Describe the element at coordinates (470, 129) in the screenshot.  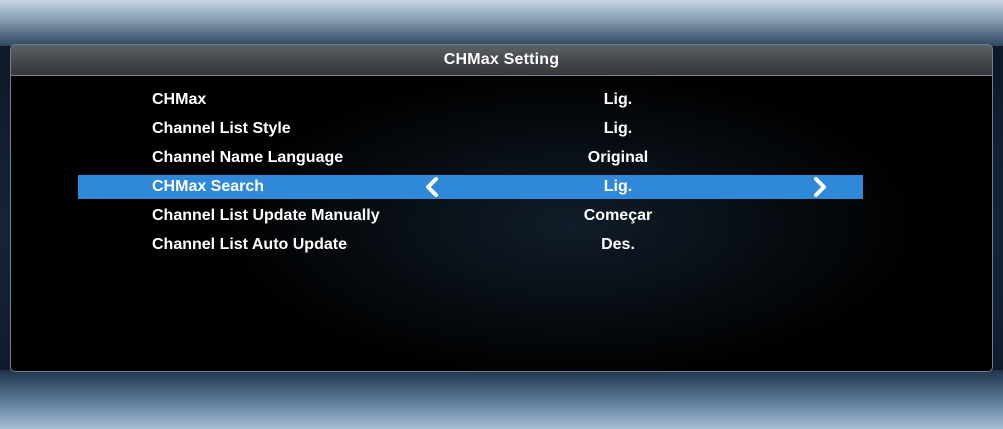
I see `menu-item-channel-list-style: Channel List Style Lig.` at that location.